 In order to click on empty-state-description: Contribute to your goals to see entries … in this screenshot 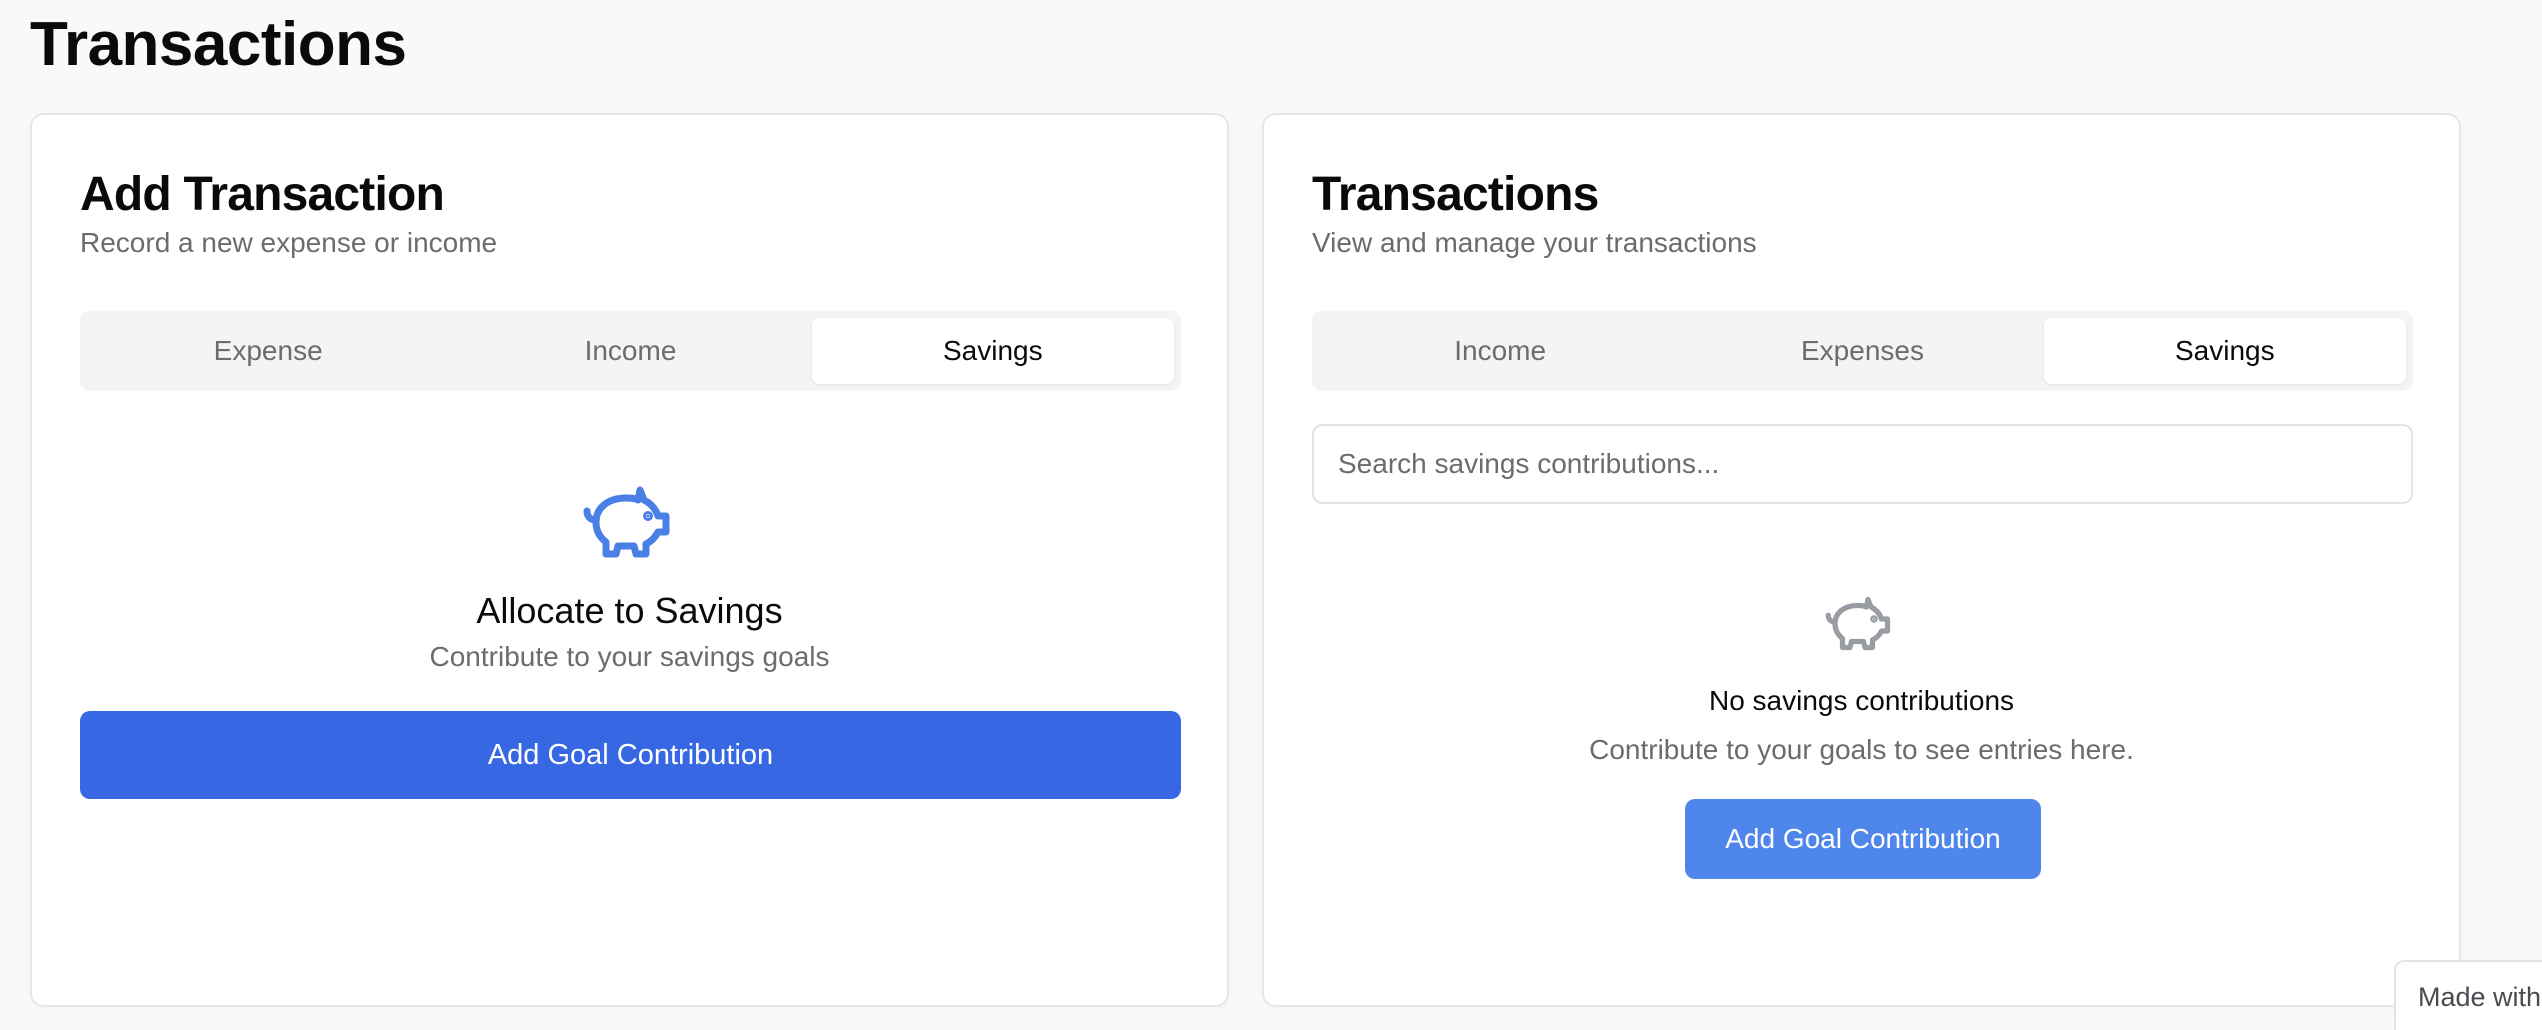, I will do `click(1861, 749)`.